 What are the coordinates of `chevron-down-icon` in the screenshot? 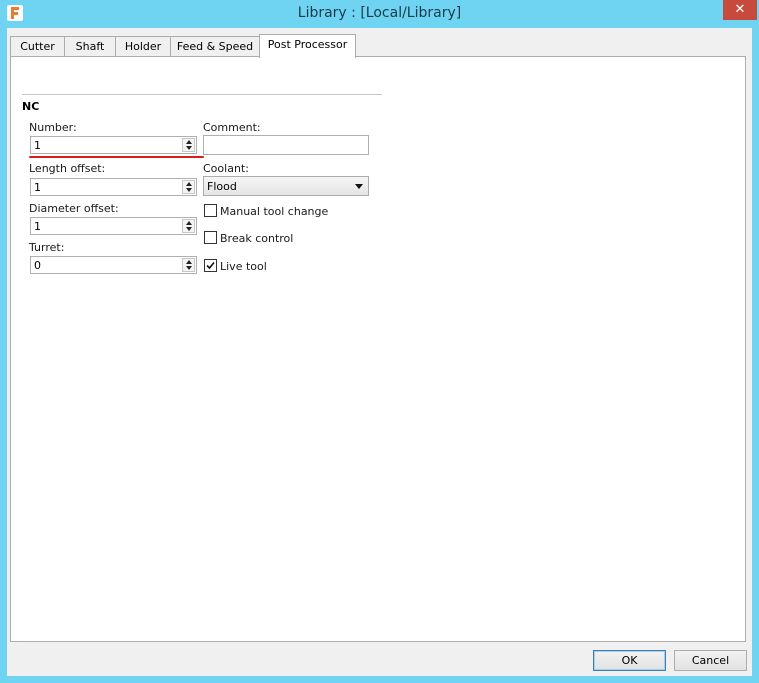 It's located at (359, 186).